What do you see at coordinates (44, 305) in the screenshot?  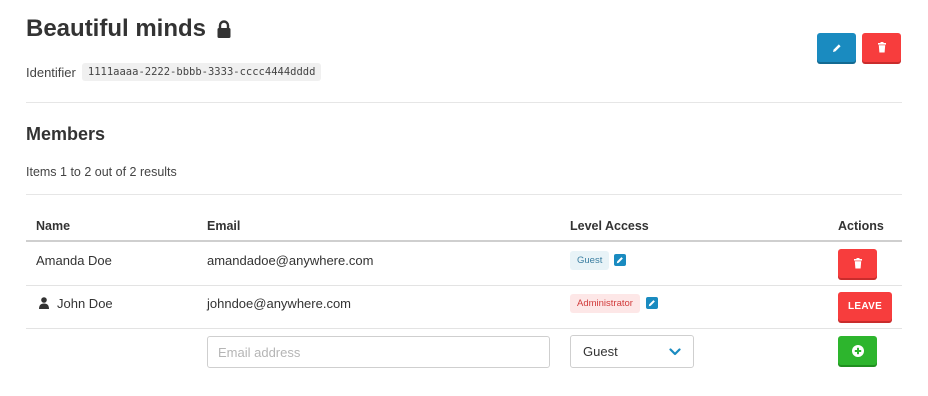 I see `user-icon` at bounding box center [44, 305].